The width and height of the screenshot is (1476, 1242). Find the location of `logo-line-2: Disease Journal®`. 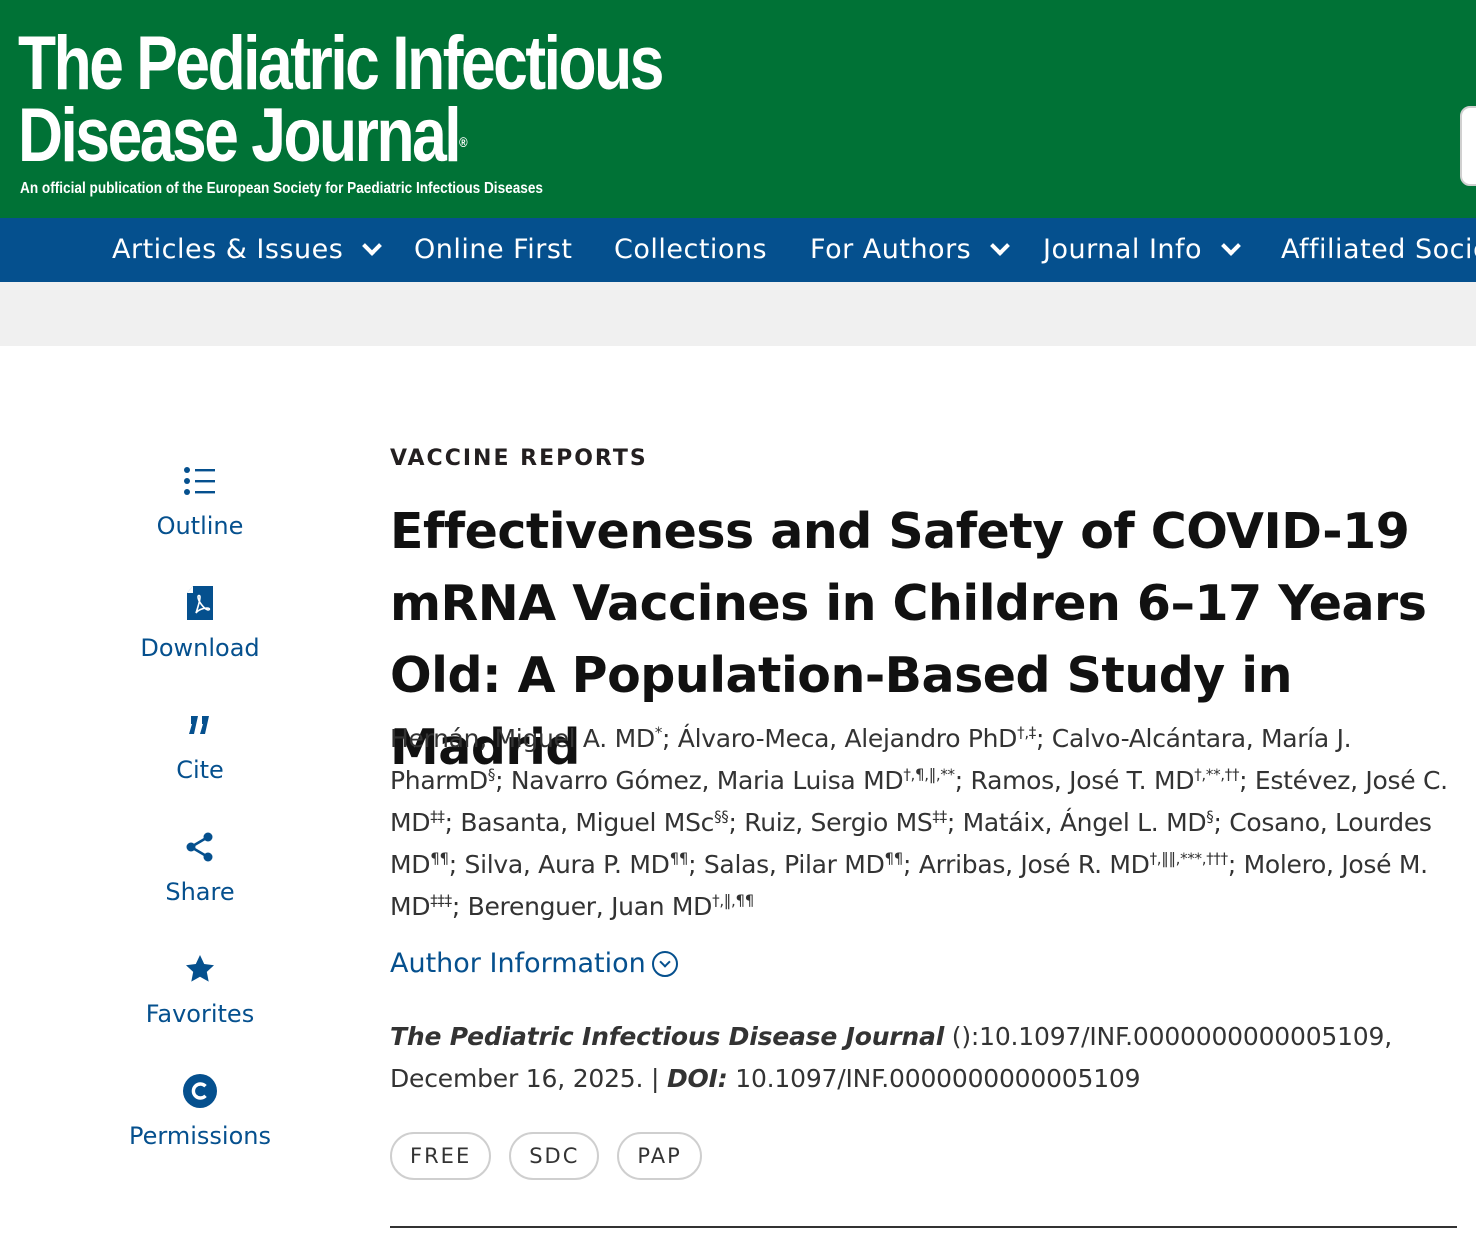

logo-line-2: Disease Journal® is located at coordinates (340, 136).